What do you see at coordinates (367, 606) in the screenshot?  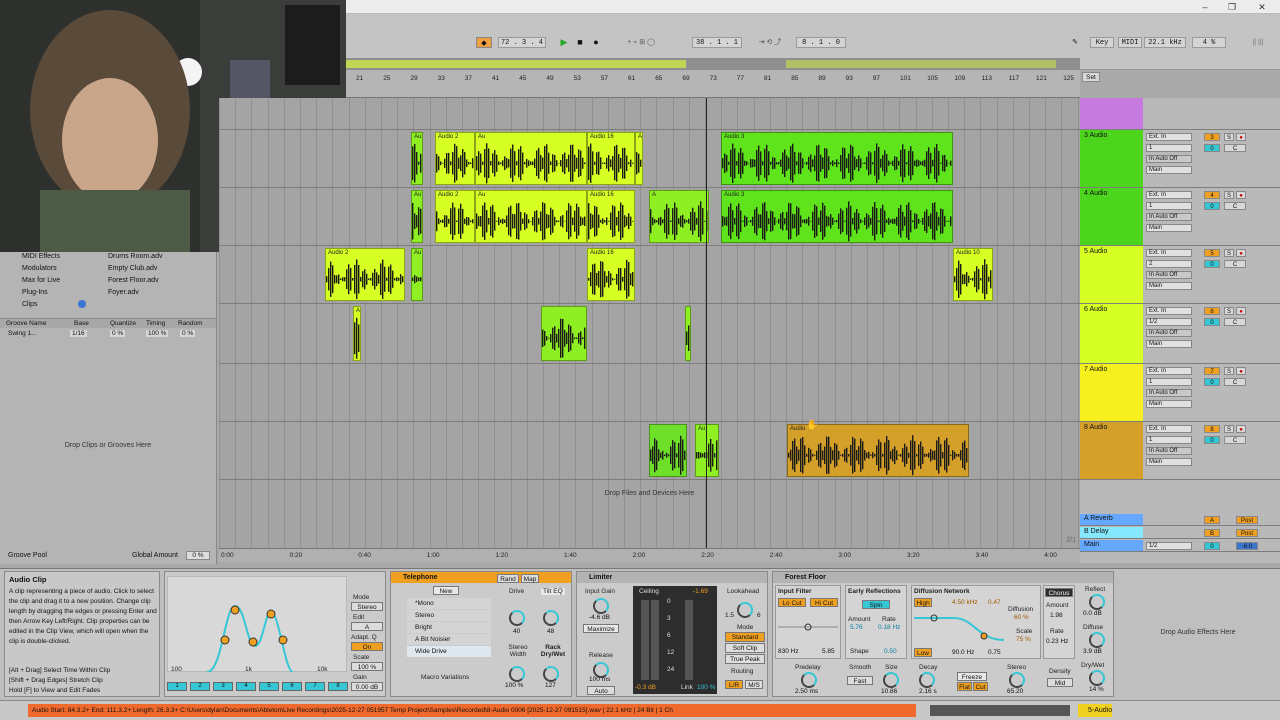 I see `eq-mode-select: Stereo` at bounding box center [367, 606].